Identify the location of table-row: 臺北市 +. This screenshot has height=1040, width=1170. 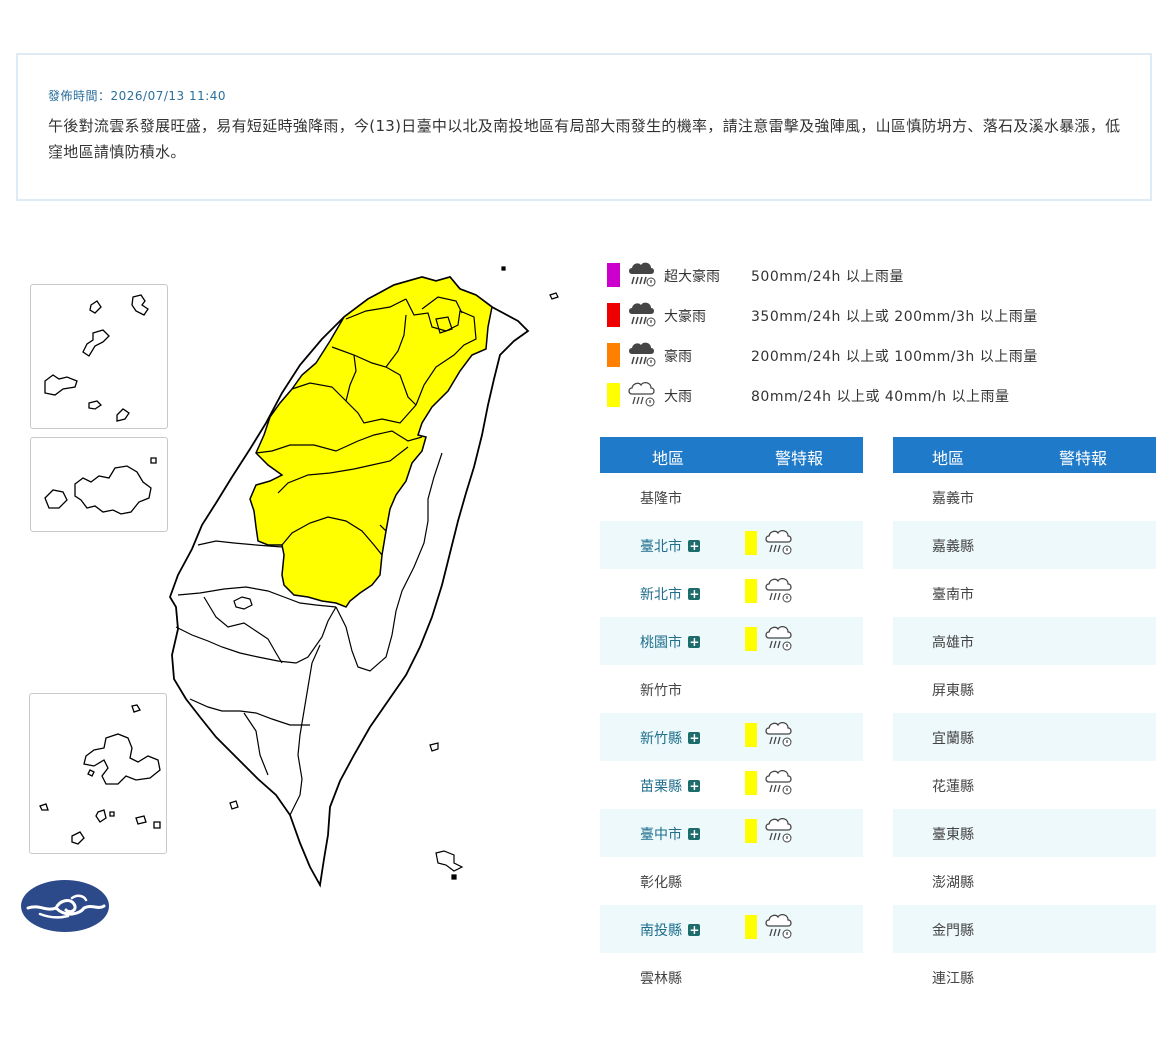
(731, 545).